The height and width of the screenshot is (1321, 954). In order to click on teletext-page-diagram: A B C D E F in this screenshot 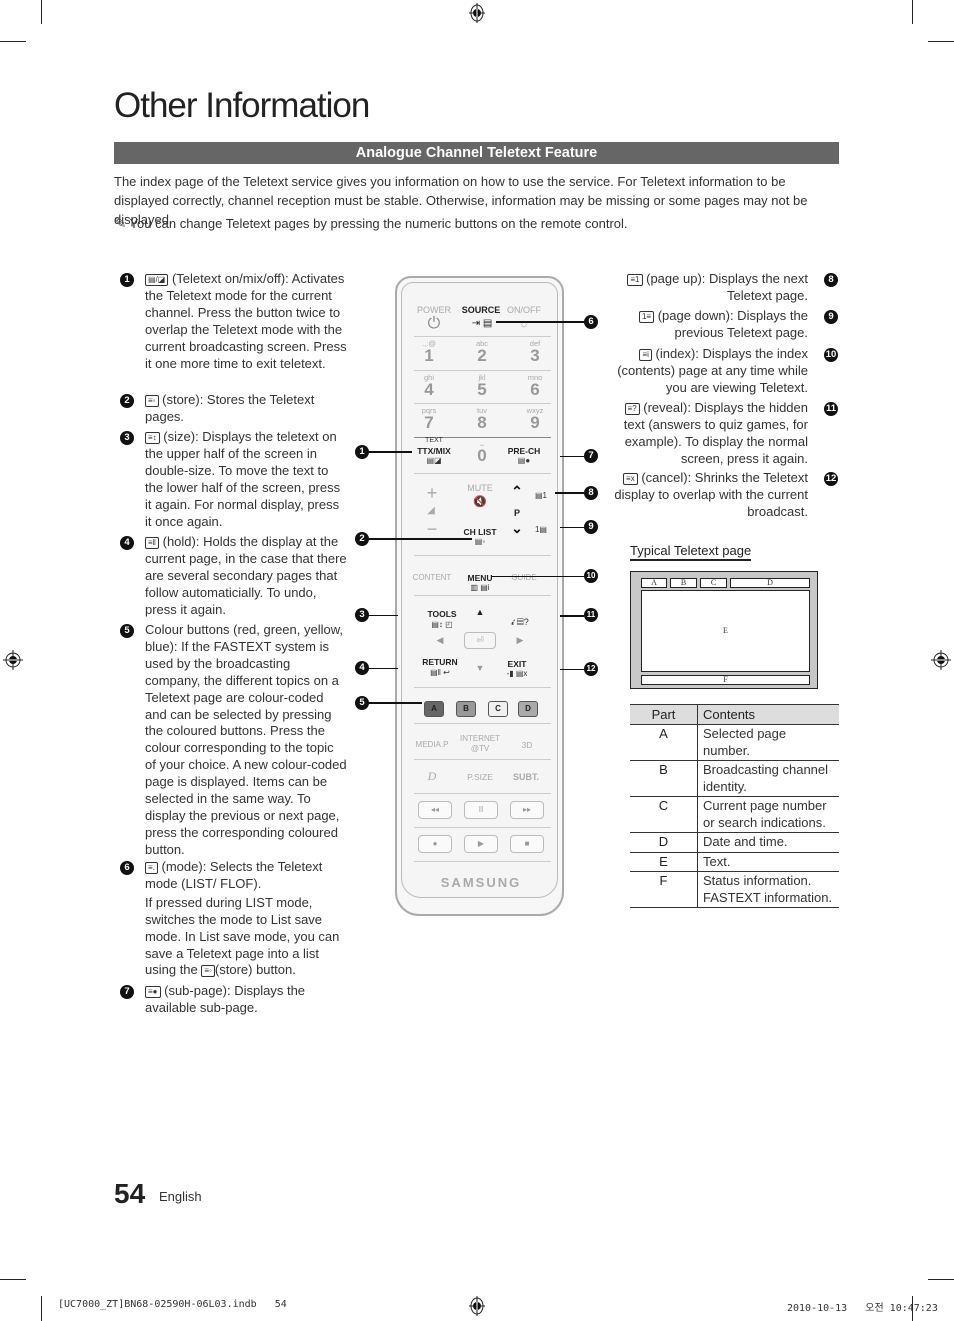, I will do `click(724, 630)`.